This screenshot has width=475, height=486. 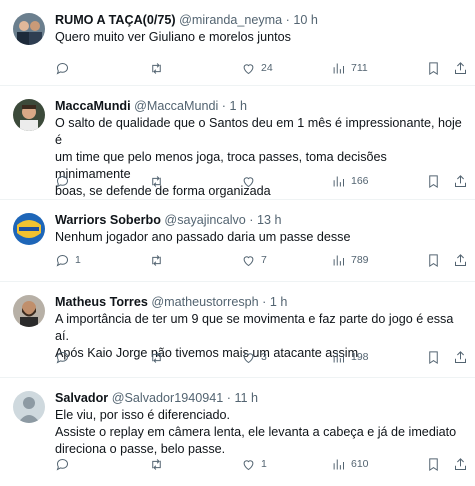 I want to click on like-count: 3, so click(x=264, y=357).